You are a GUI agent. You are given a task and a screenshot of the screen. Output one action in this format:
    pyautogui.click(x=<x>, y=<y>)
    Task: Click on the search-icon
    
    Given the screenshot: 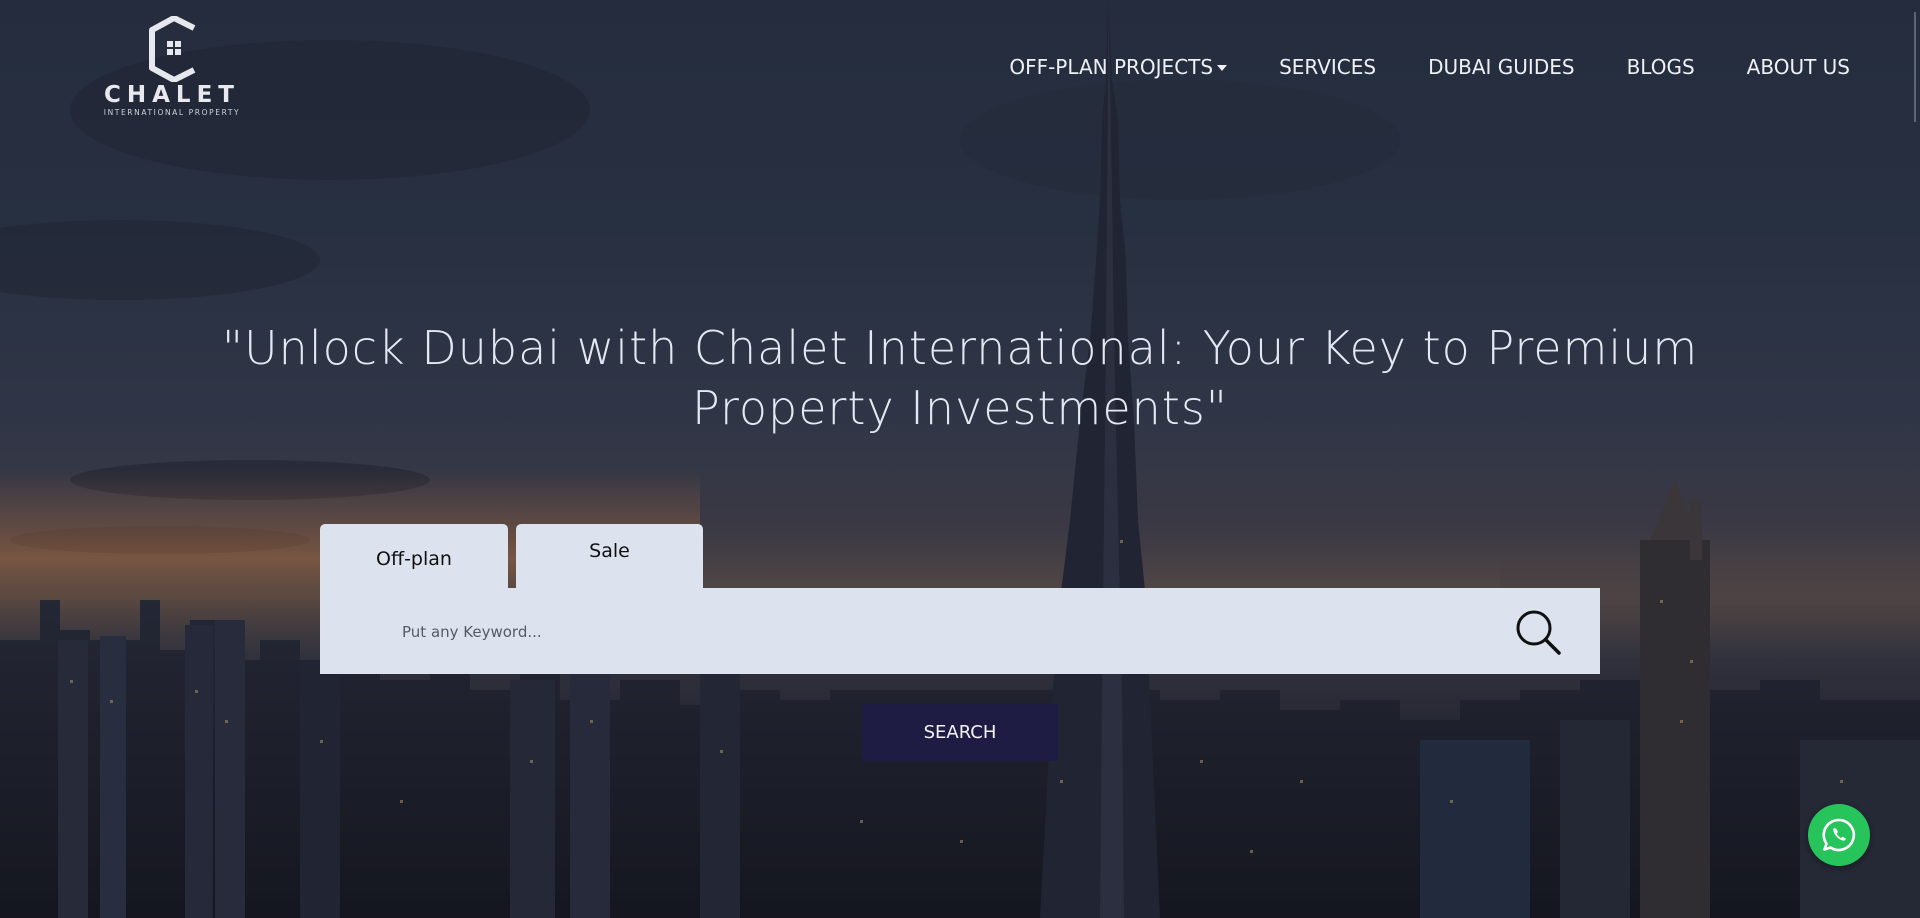 What is the action you would take?
    pyautogui.click(x=1538, y=632)
    